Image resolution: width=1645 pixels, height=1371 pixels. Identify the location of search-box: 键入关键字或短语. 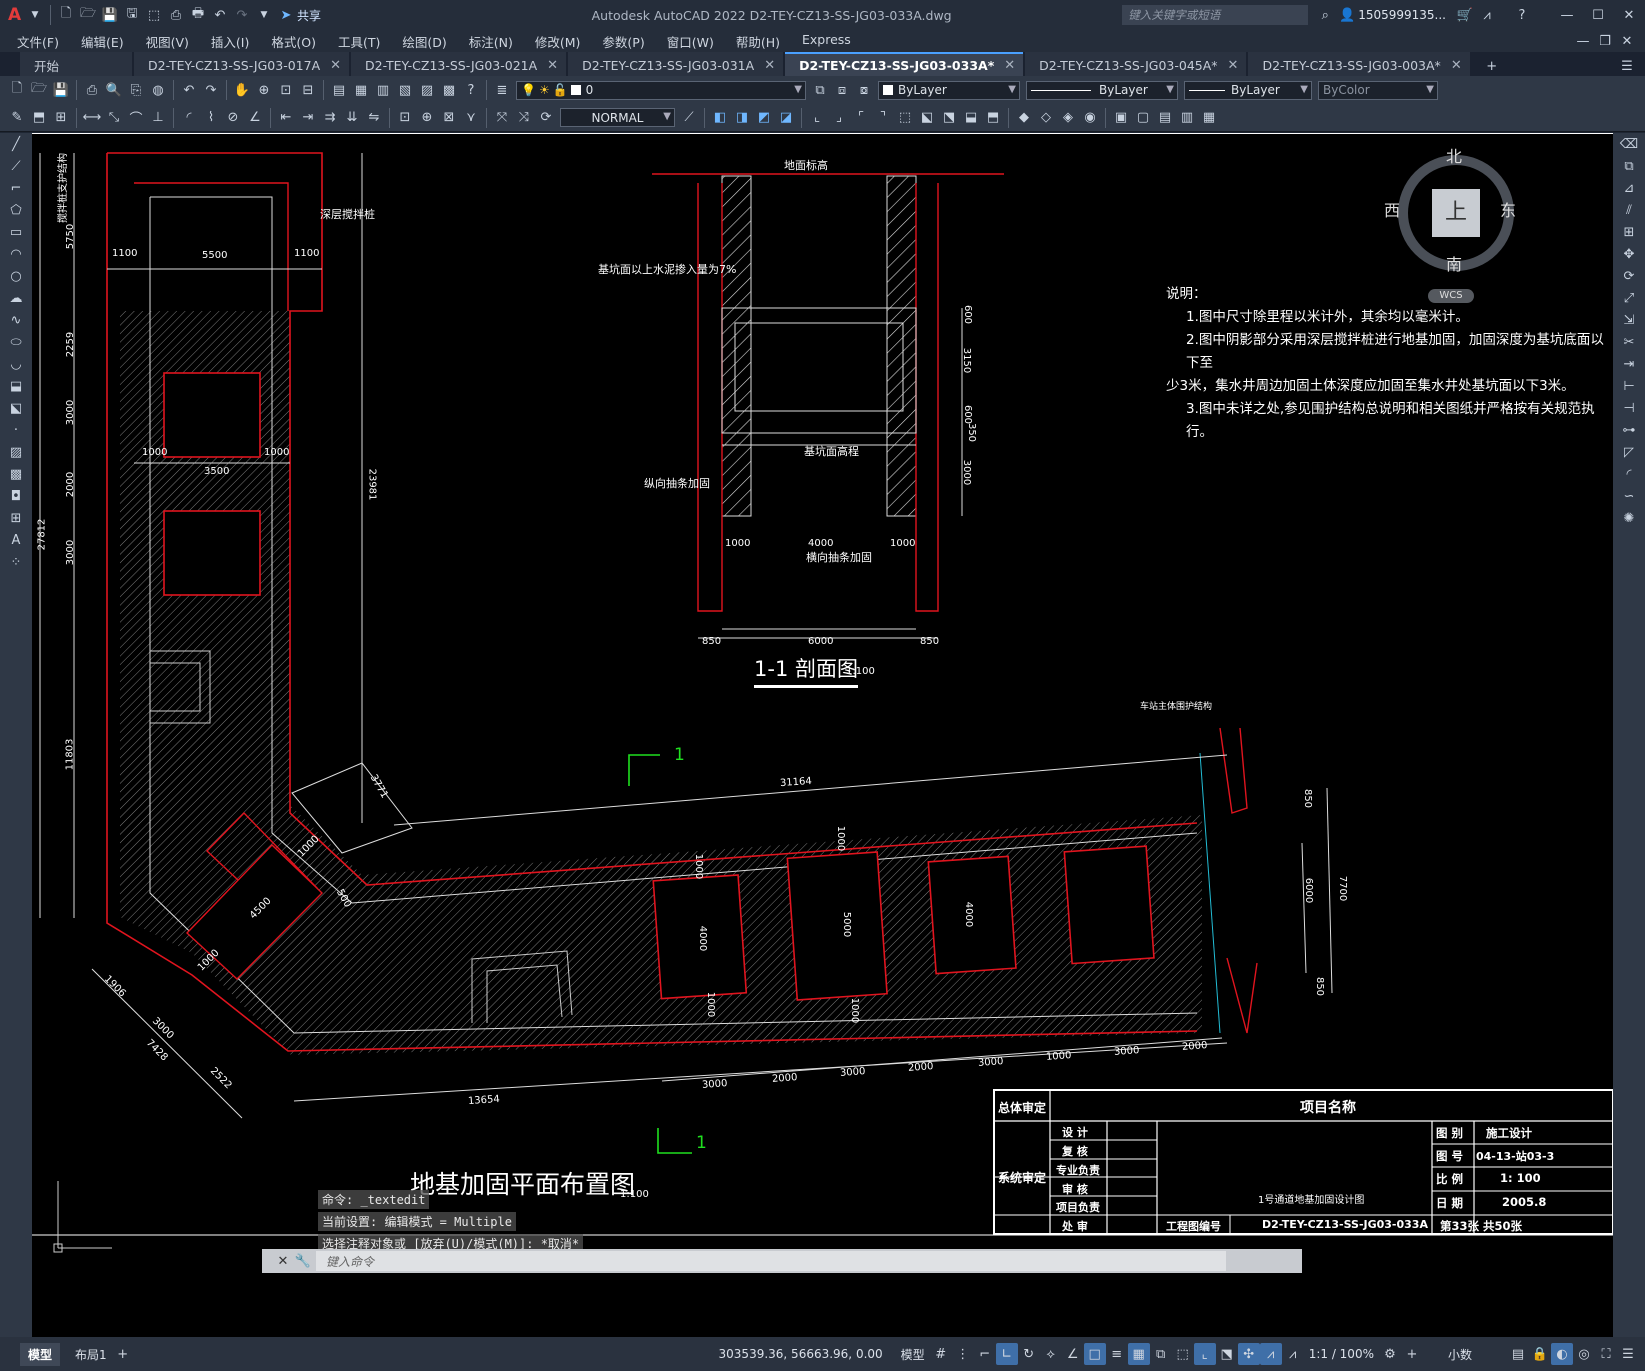
(1215, 15).